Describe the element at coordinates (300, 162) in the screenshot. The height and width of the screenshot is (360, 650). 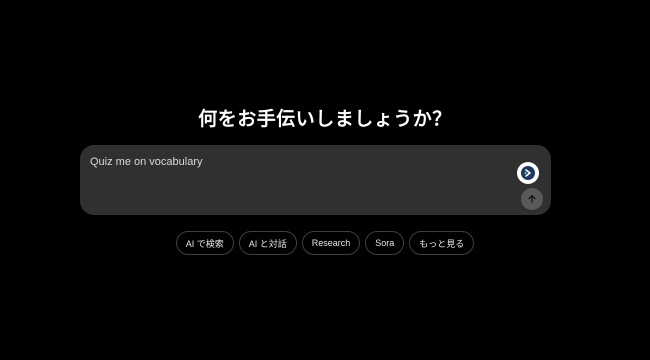
I see `prompt-input` at that location.